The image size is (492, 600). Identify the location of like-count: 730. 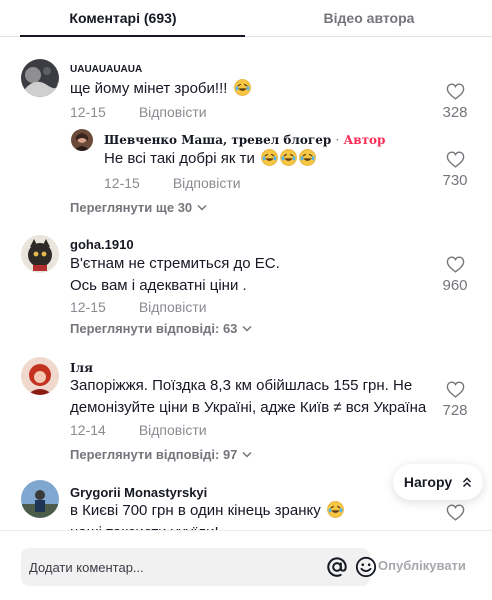
(455, 180).